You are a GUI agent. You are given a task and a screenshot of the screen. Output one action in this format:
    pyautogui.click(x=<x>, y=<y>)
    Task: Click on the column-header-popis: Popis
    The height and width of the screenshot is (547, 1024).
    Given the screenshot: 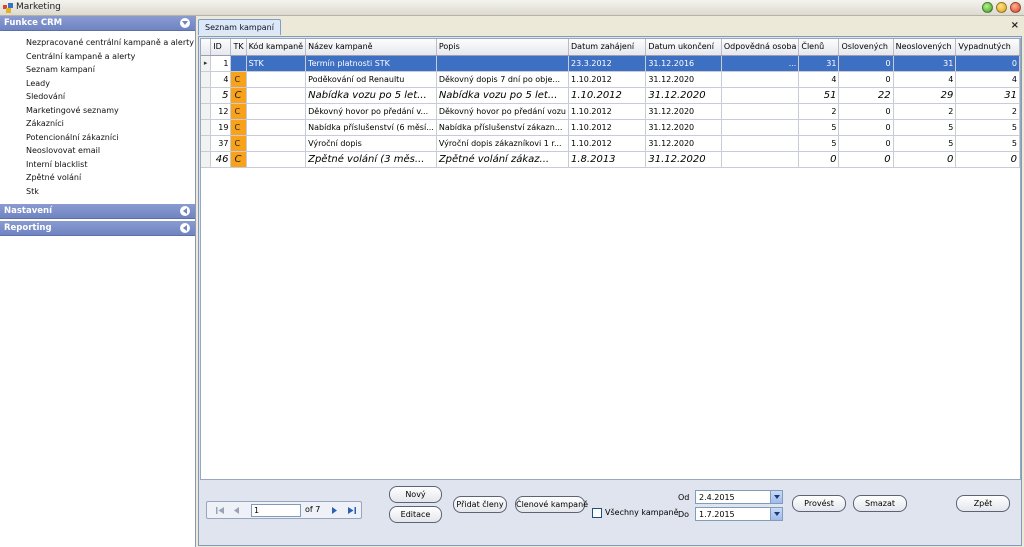 What is the action you would take?
    pyautogui.click(x=503, y=47)
    